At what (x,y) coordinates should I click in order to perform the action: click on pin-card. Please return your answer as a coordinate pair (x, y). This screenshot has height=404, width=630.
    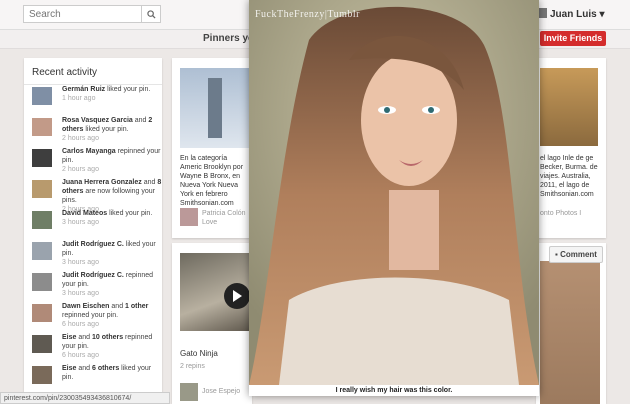
    Looking at the image, I should click on (571, 323).